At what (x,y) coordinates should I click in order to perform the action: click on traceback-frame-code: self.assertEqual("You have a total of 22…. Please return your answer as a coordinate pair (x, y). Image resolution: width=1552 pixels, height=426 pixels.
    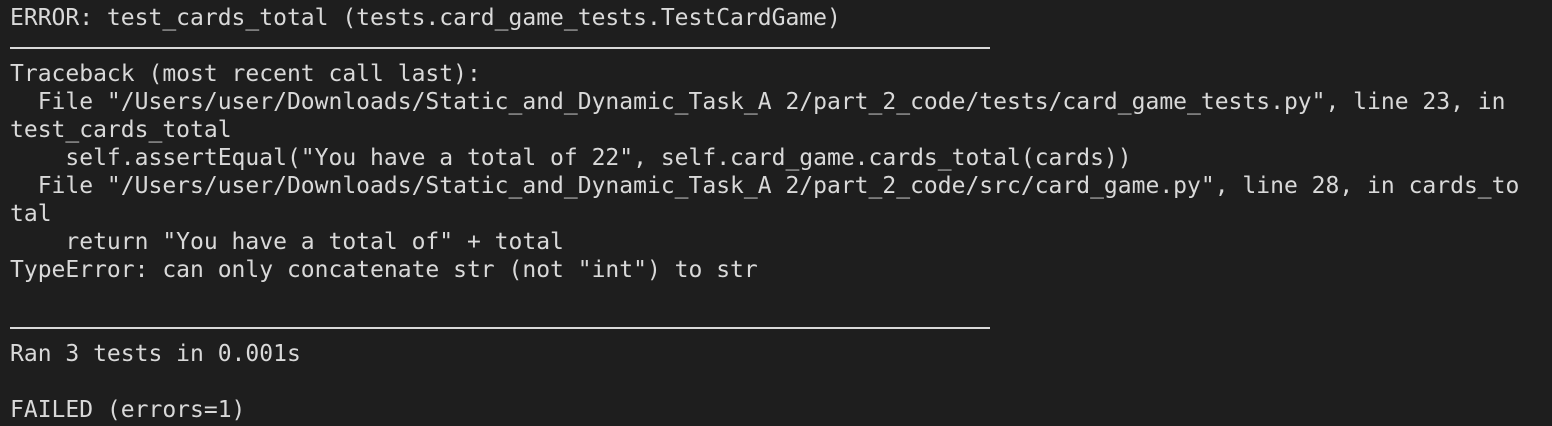
    Looking at the image, I should click on (571, 158).